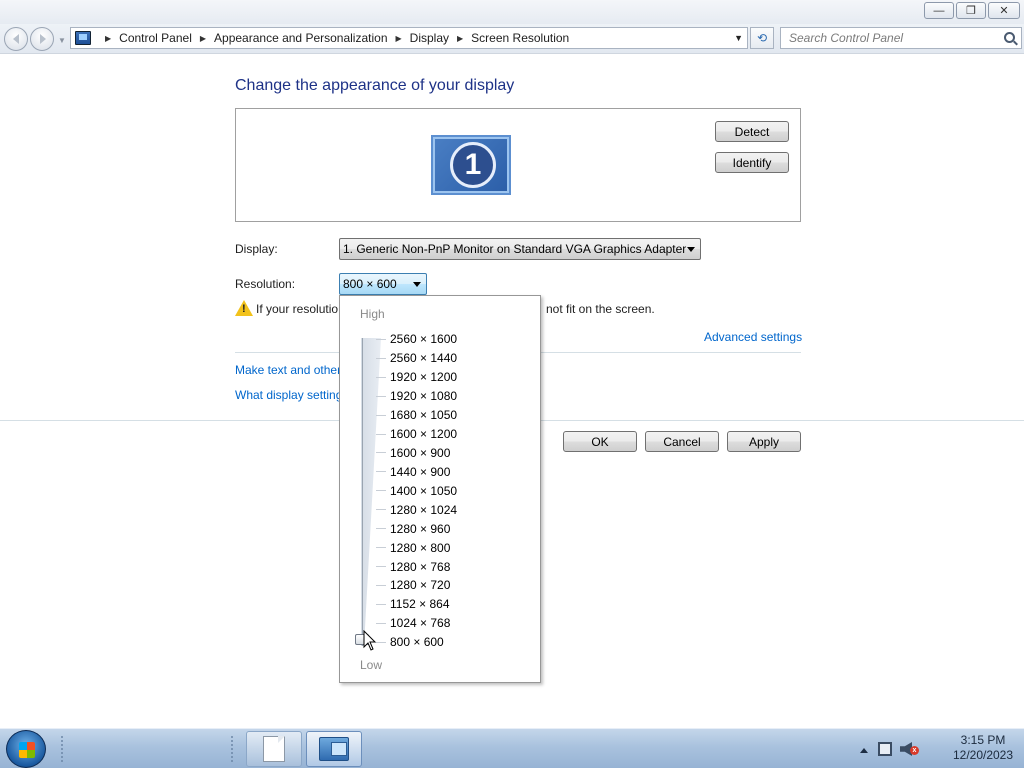 The height and width of the screenshot is (768, 1024). Describe the element at coordinates (983, 740) in the screenshot. I see `clock-time: 3:15 PM` at that location.